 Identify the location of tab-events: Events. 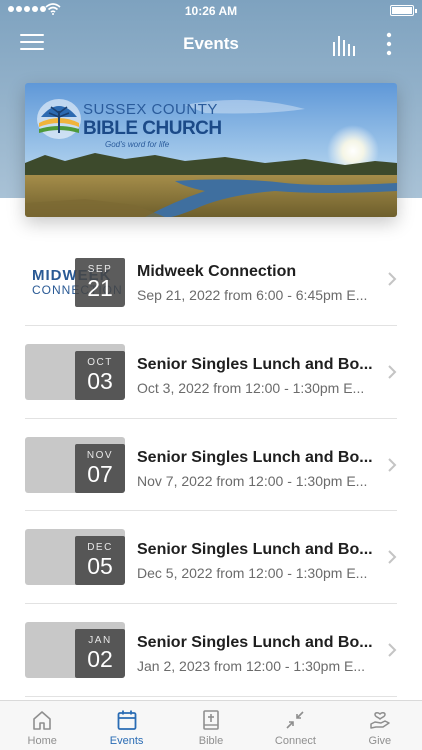
(126, 725).